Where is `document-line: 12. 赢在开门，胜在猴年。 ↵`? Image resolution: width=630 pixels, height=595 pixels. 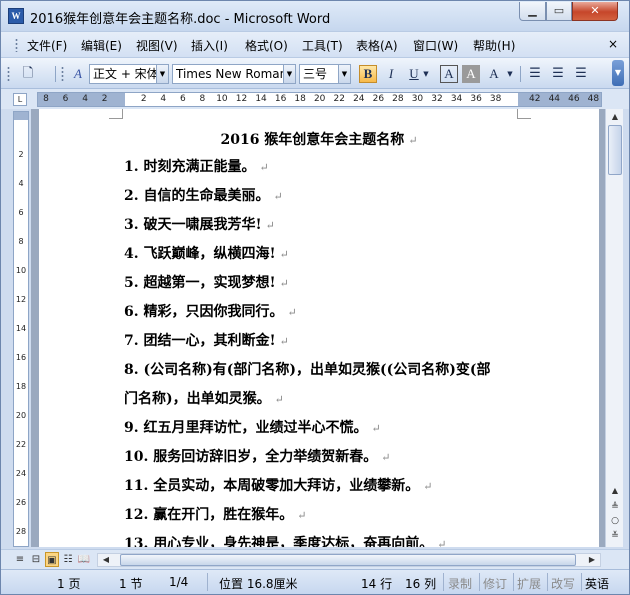 document-line: 12. 赢在开门，胜在猴年。 ↵ is located at coordinates (215, 514).